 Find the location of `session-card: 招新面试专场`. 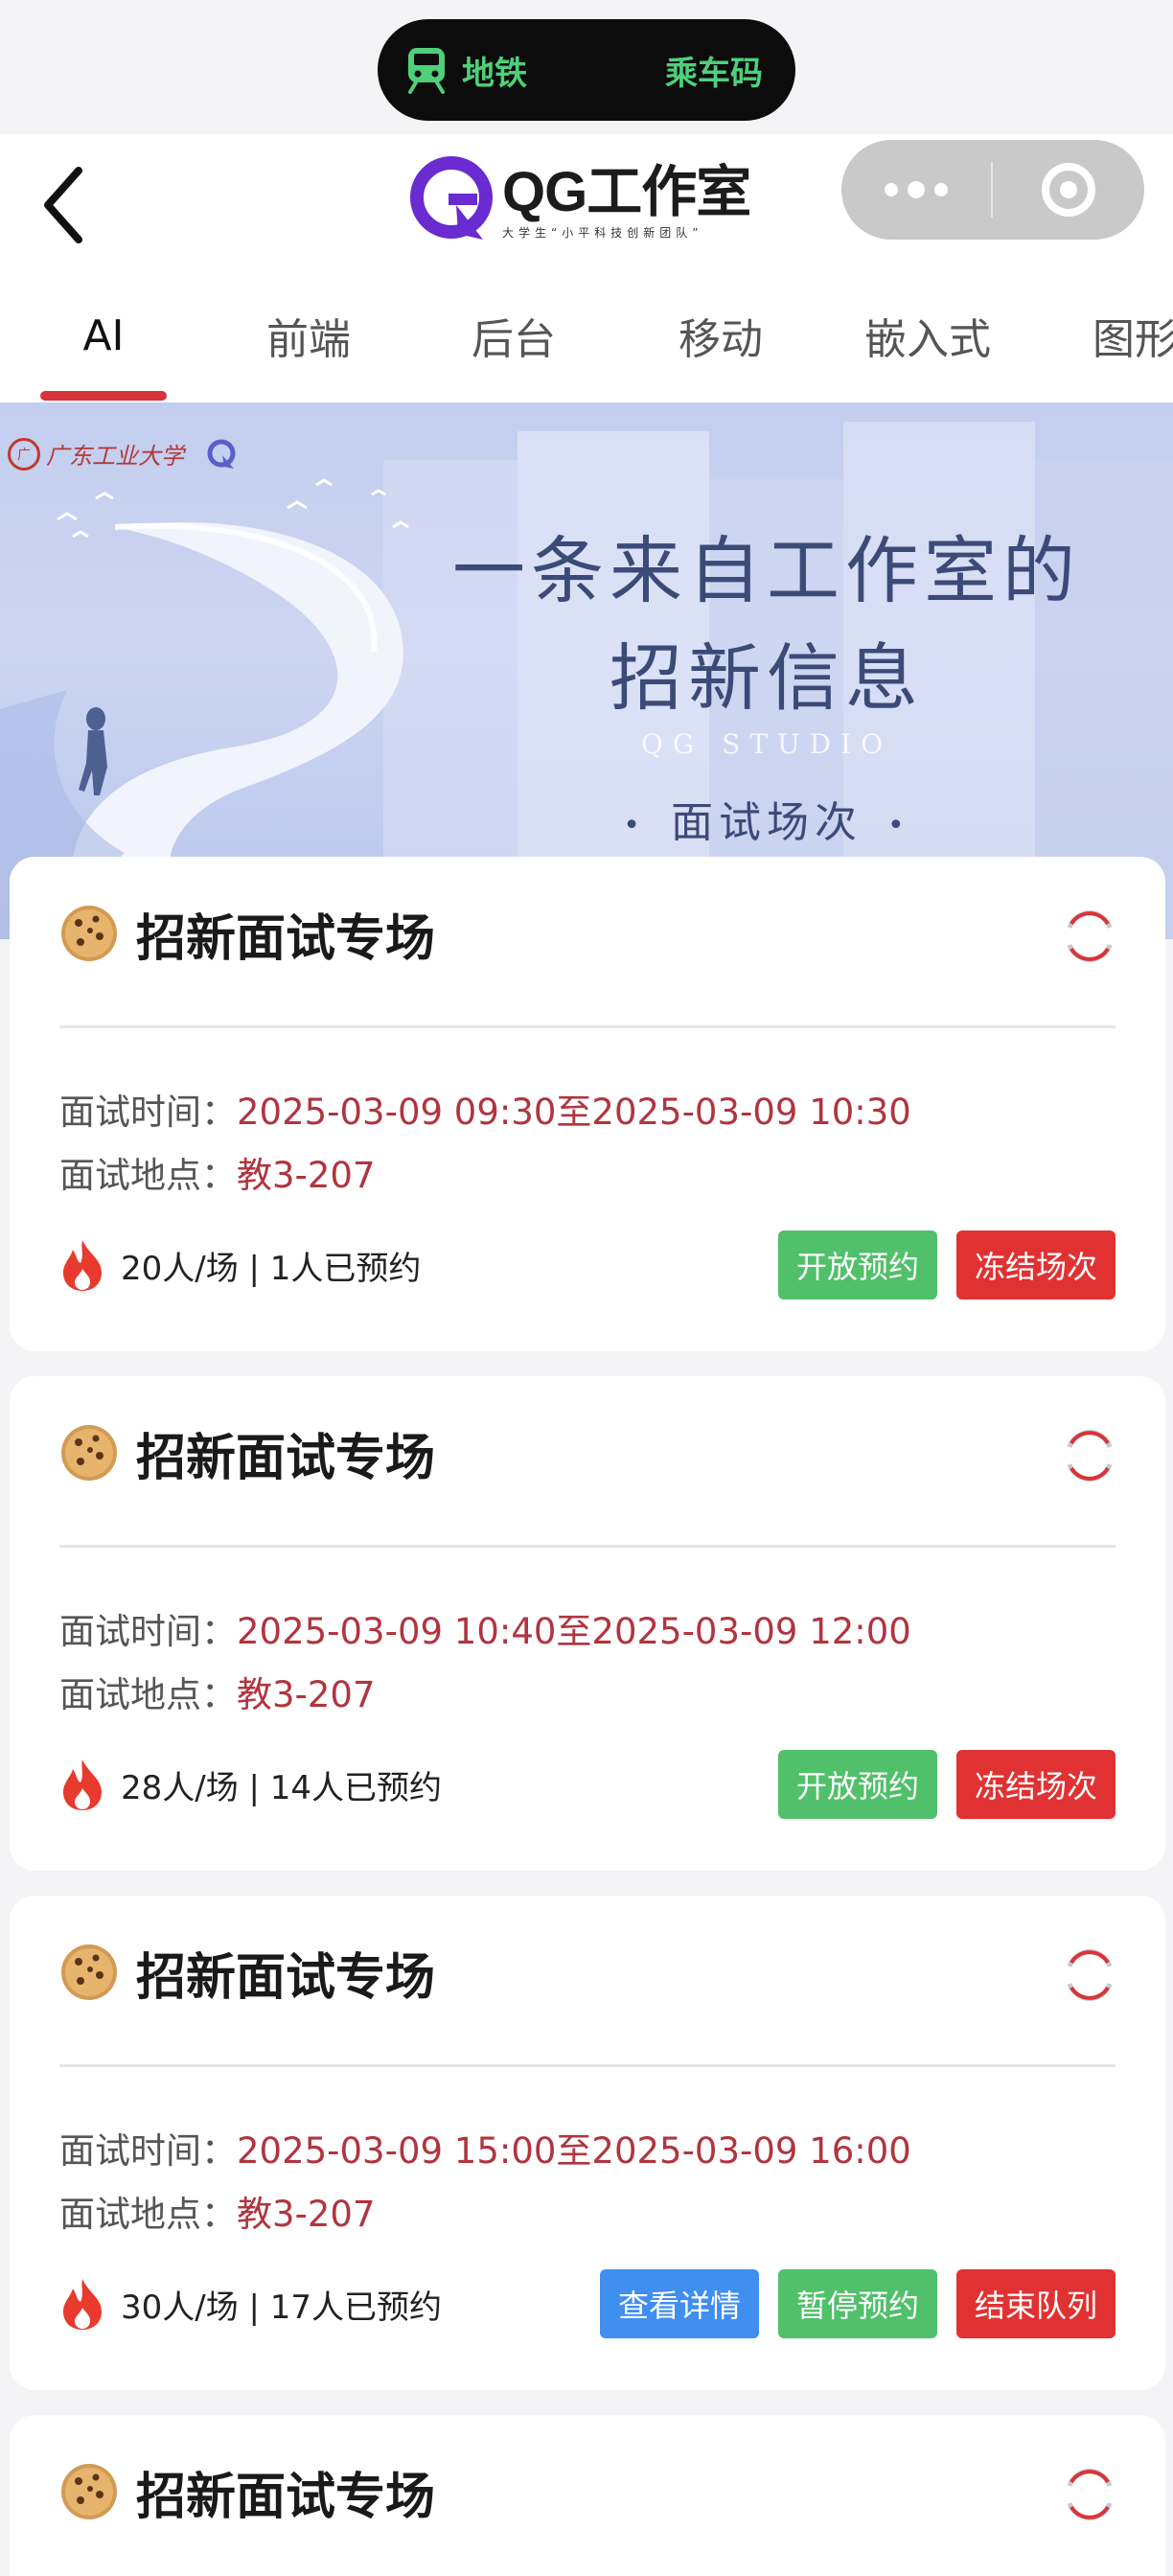

session-card: 招新面试专场 is located at coordinates (587, 2495).